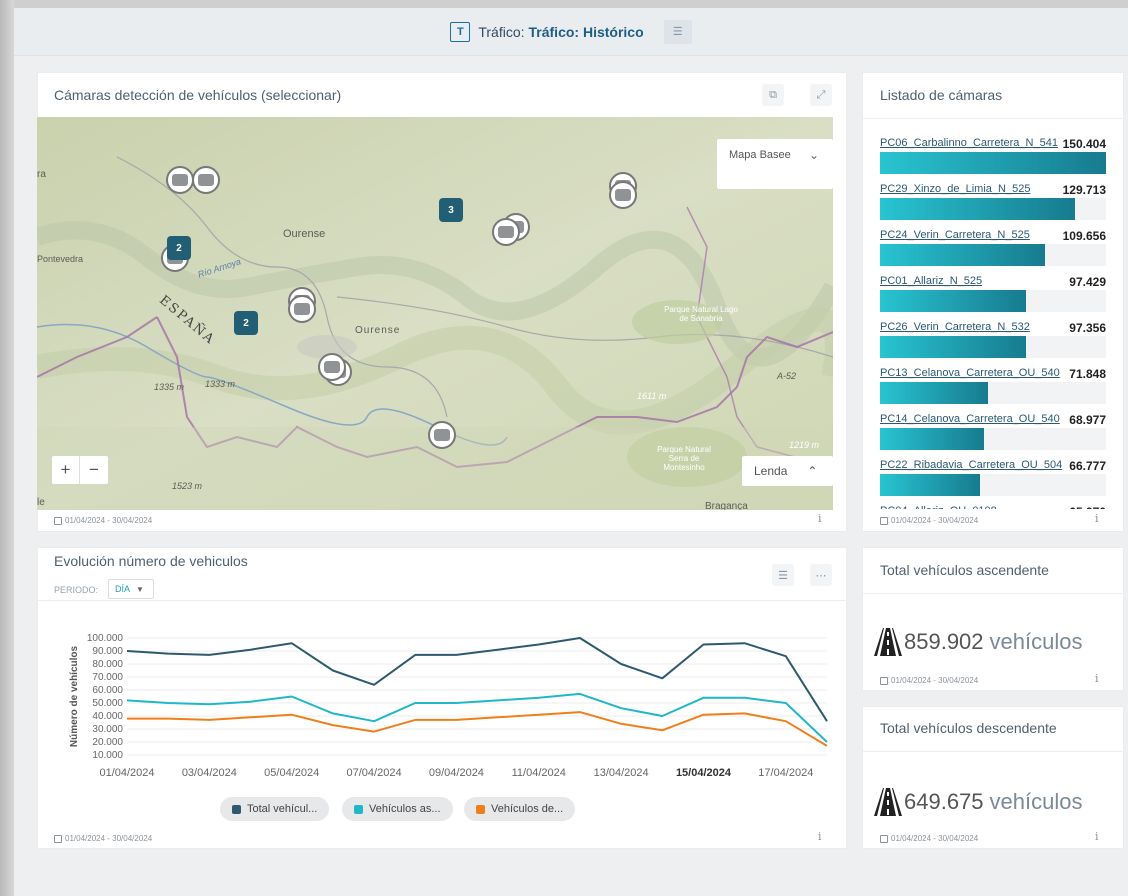  What do you see at coordinates (821, 575) in the screenshot?
I see `more-options-button: ⋯` at bounding box center [821, 575].